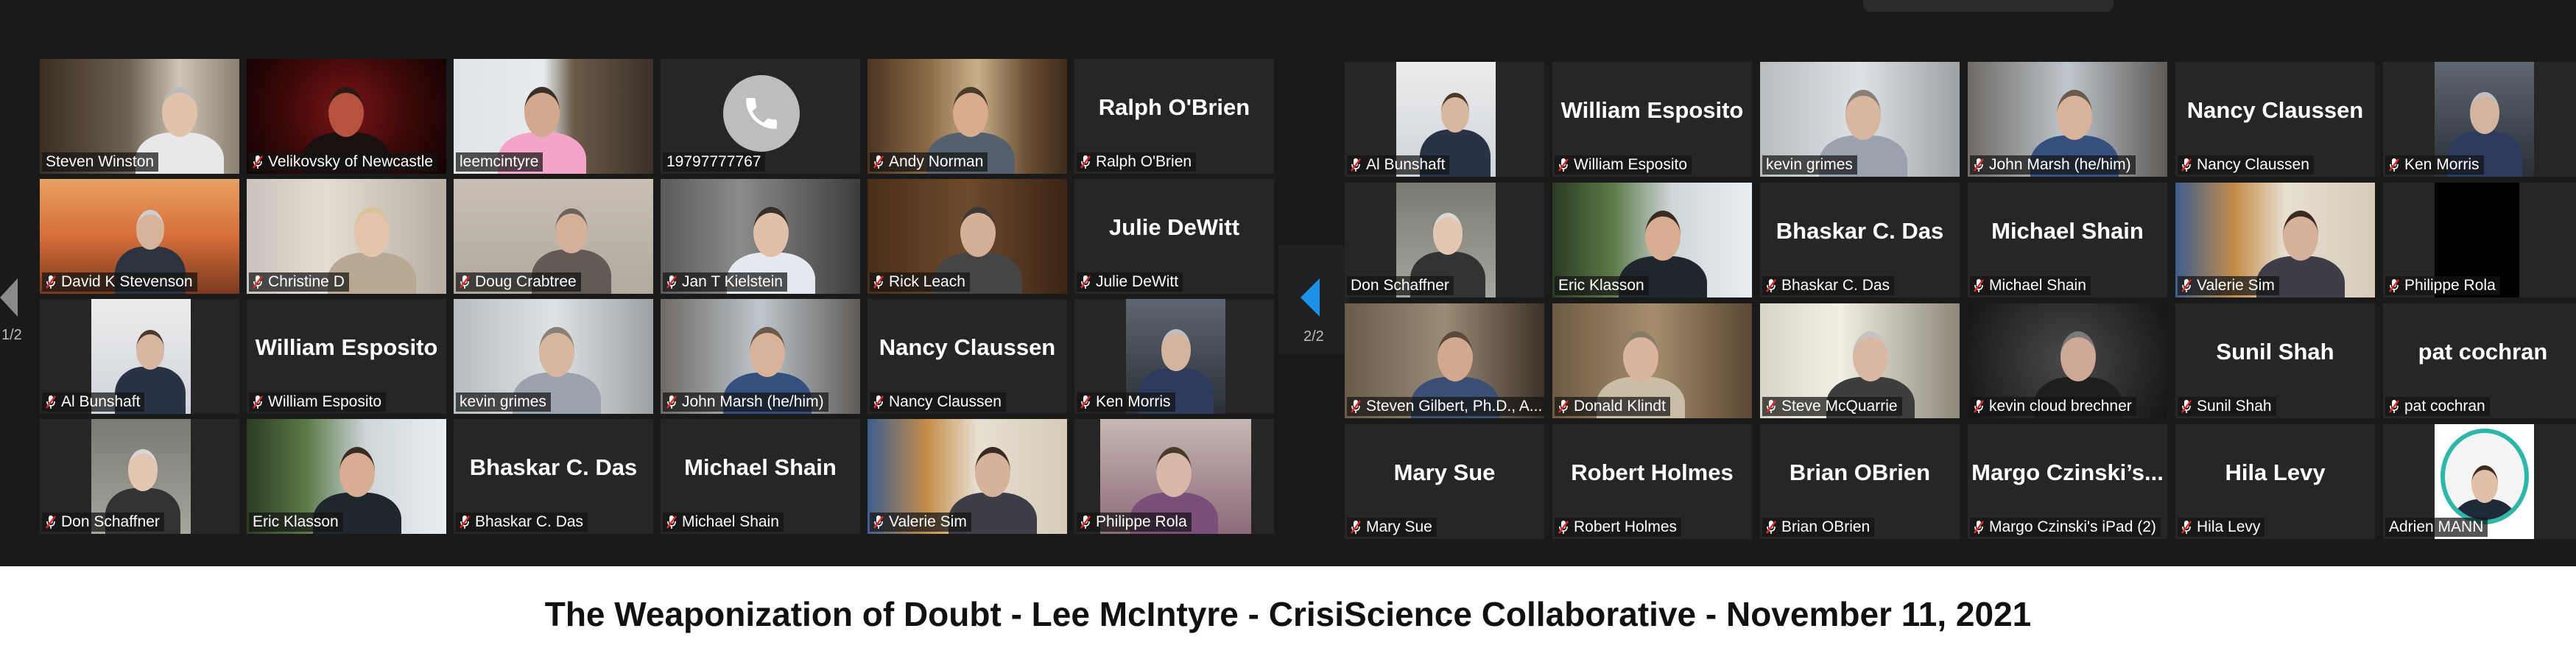 Image resolution: width=2576 pixels, height=662 pixels. What do you see at coordinates (299, 282) in the screenshot?
I see `participant-name-label: Christine D` at bounding box center [299, 282].